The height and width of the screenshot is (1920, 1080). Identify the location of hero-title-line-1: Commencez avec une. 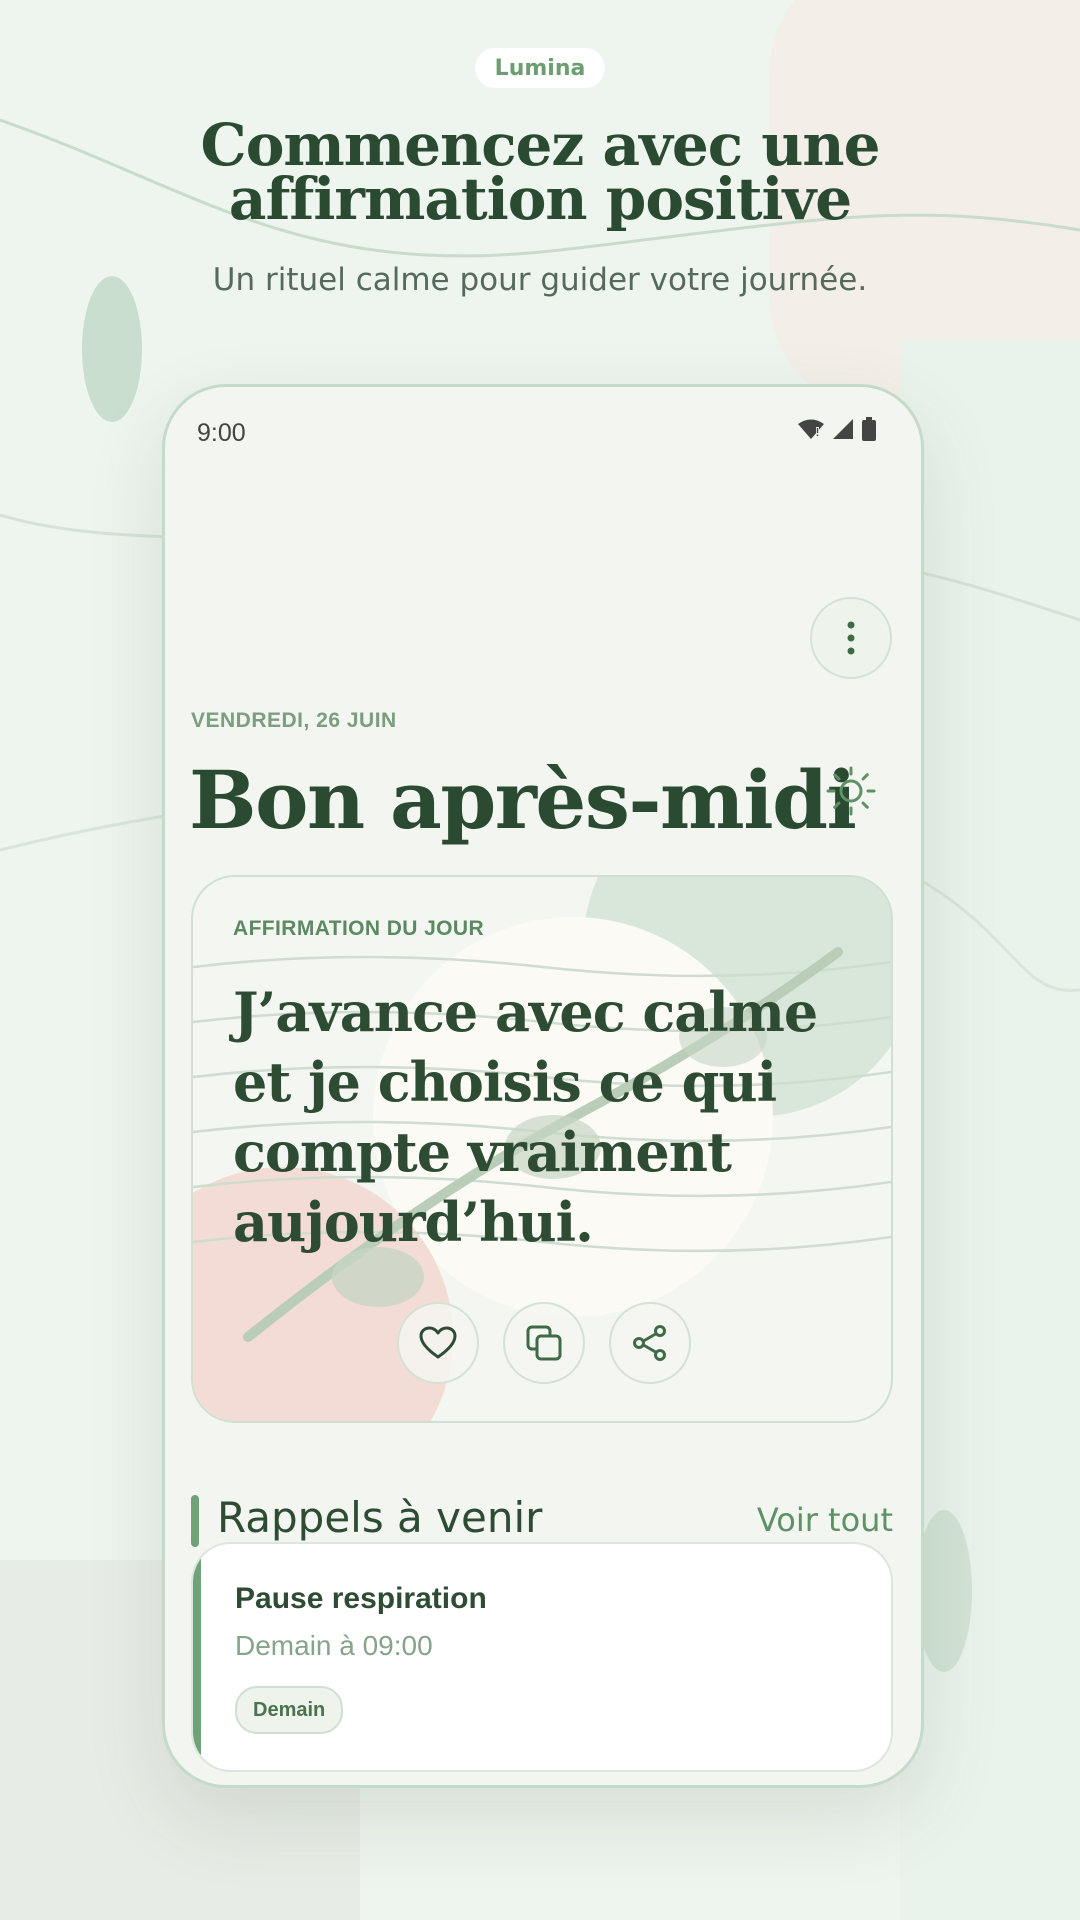
(540, 145).